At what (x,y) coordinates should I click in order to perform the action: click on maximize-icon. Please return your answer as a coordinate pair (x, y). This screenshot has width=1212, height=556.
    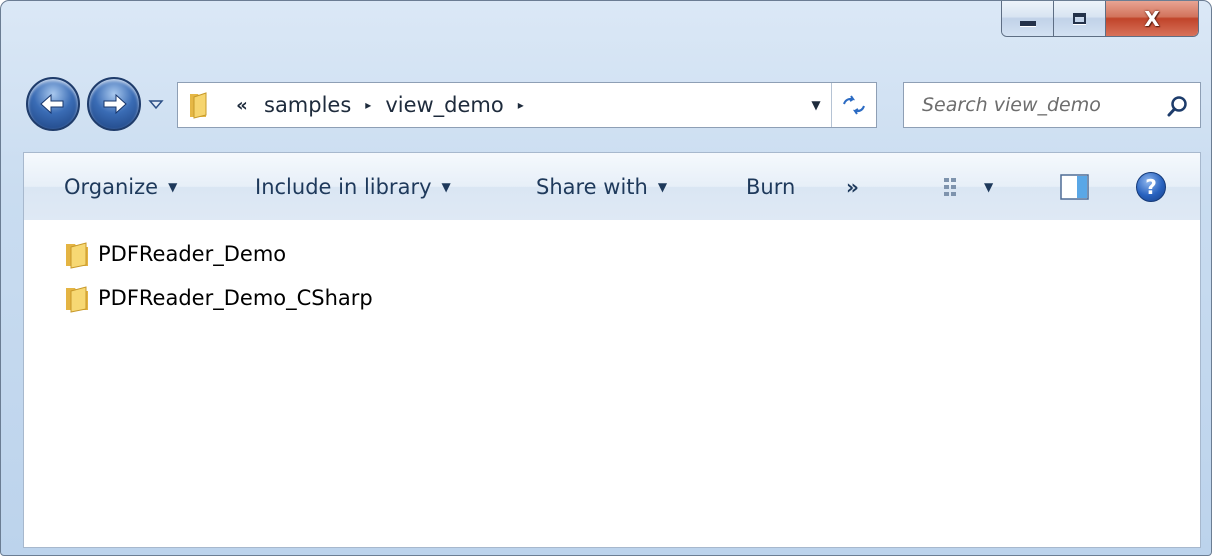
    Looking at the image, I should click on (1079, 18).